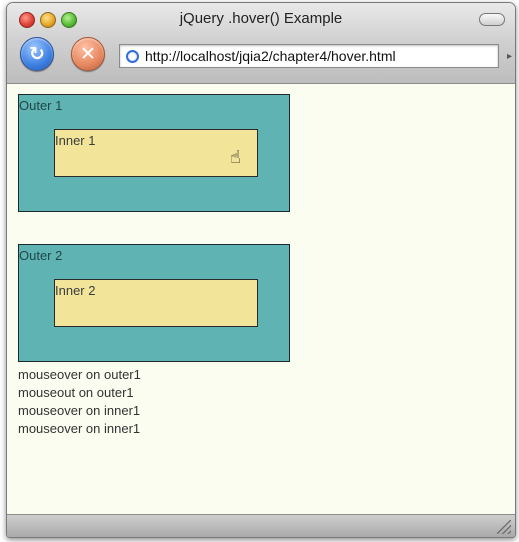 The height and width of the screenshot is (542, 519). I want to click on hand-cursor-icon: ☝, so click(235, 157).